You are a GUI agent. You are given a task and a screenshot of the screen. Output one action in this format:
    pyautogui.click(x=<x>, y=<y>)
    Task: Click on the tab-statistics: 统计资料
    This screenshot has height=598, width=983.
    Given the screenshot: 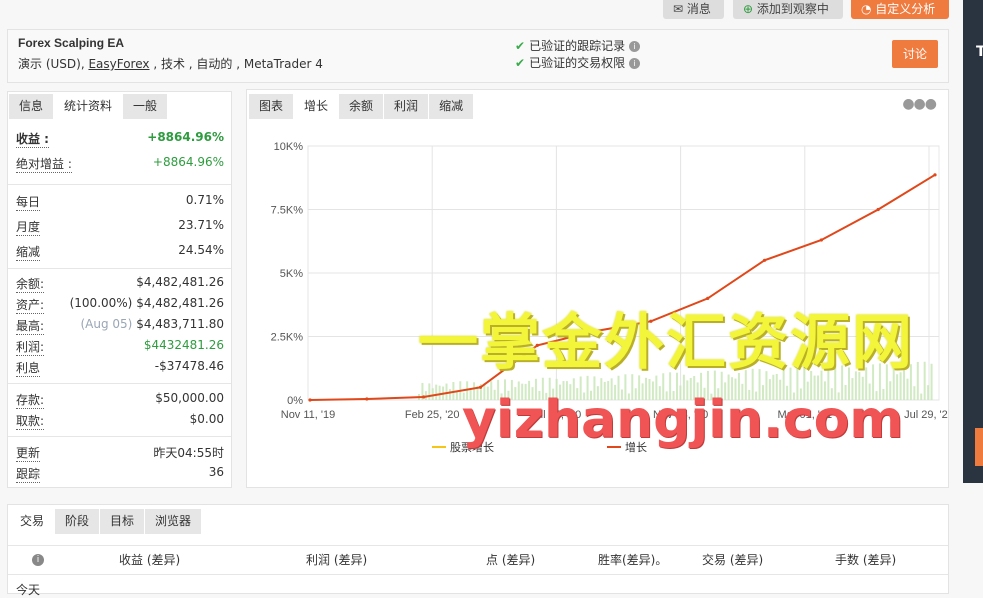 What is the action you would take?
    pyautogui.click(x=89, y=106)
    